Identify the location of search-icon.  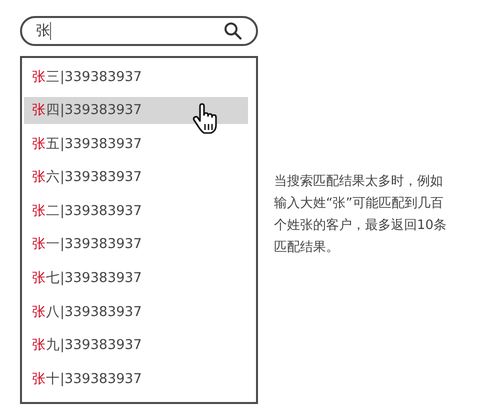
(233, 31).